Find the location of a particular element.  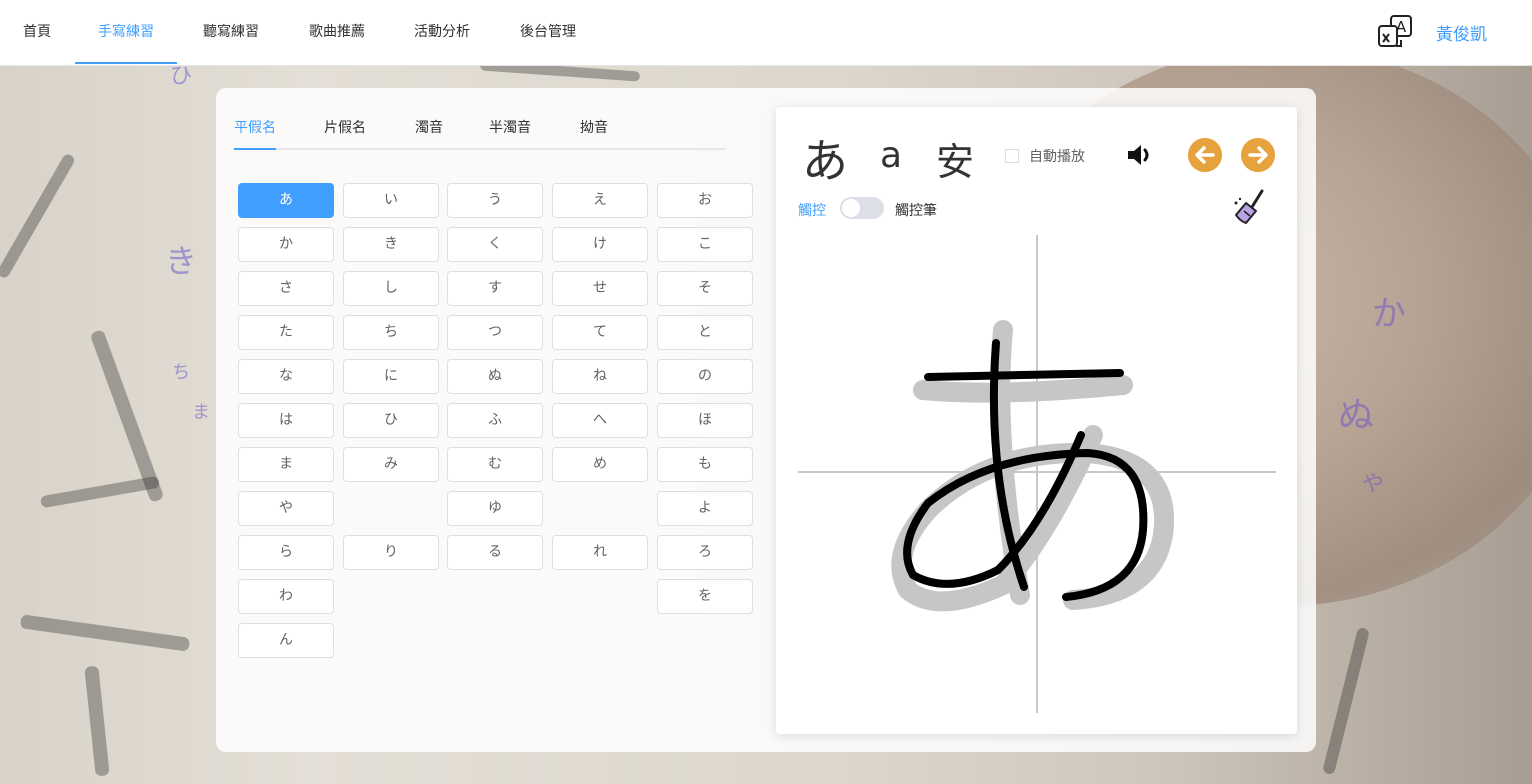

auto-play-checkbox: 自動播放 is located at coordinates (1045, 156).